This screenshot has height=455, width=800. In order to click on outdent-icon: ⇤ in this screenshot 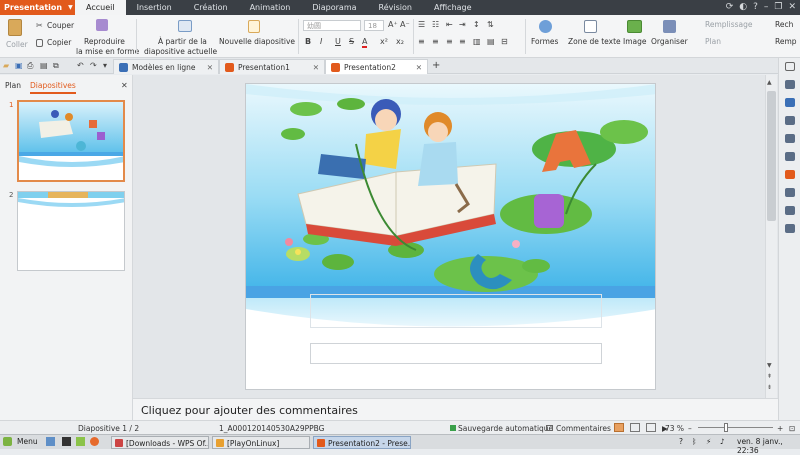, I will do `click(449, 24)`.